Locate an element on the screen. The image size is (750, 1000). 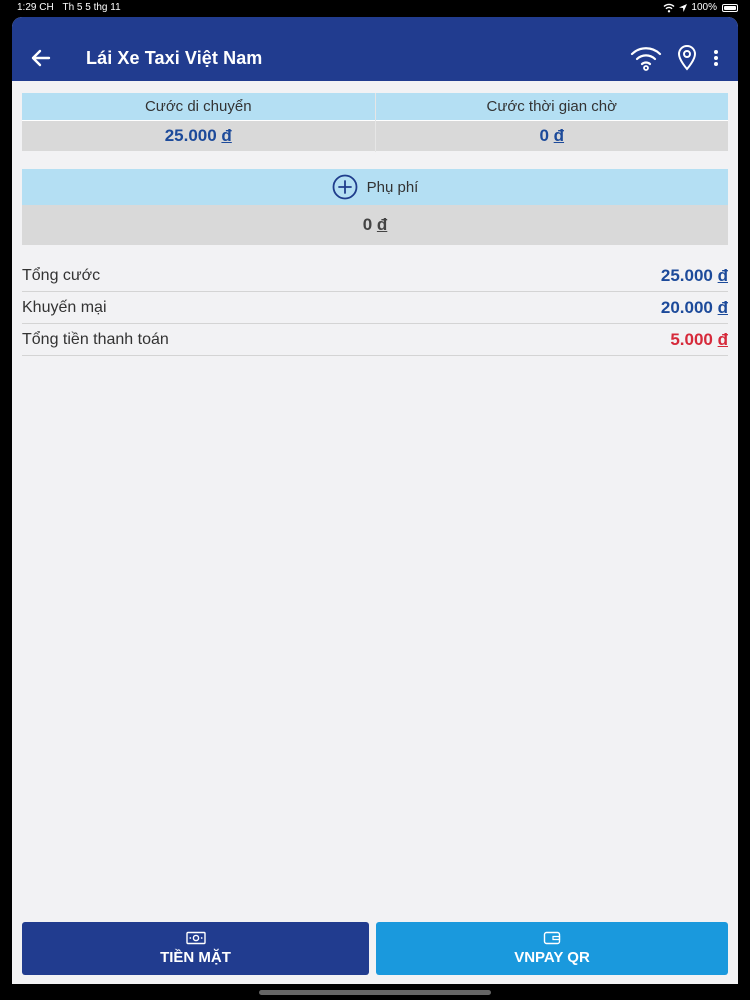
wifi-signal-icon is located at coordinates (669, 8).